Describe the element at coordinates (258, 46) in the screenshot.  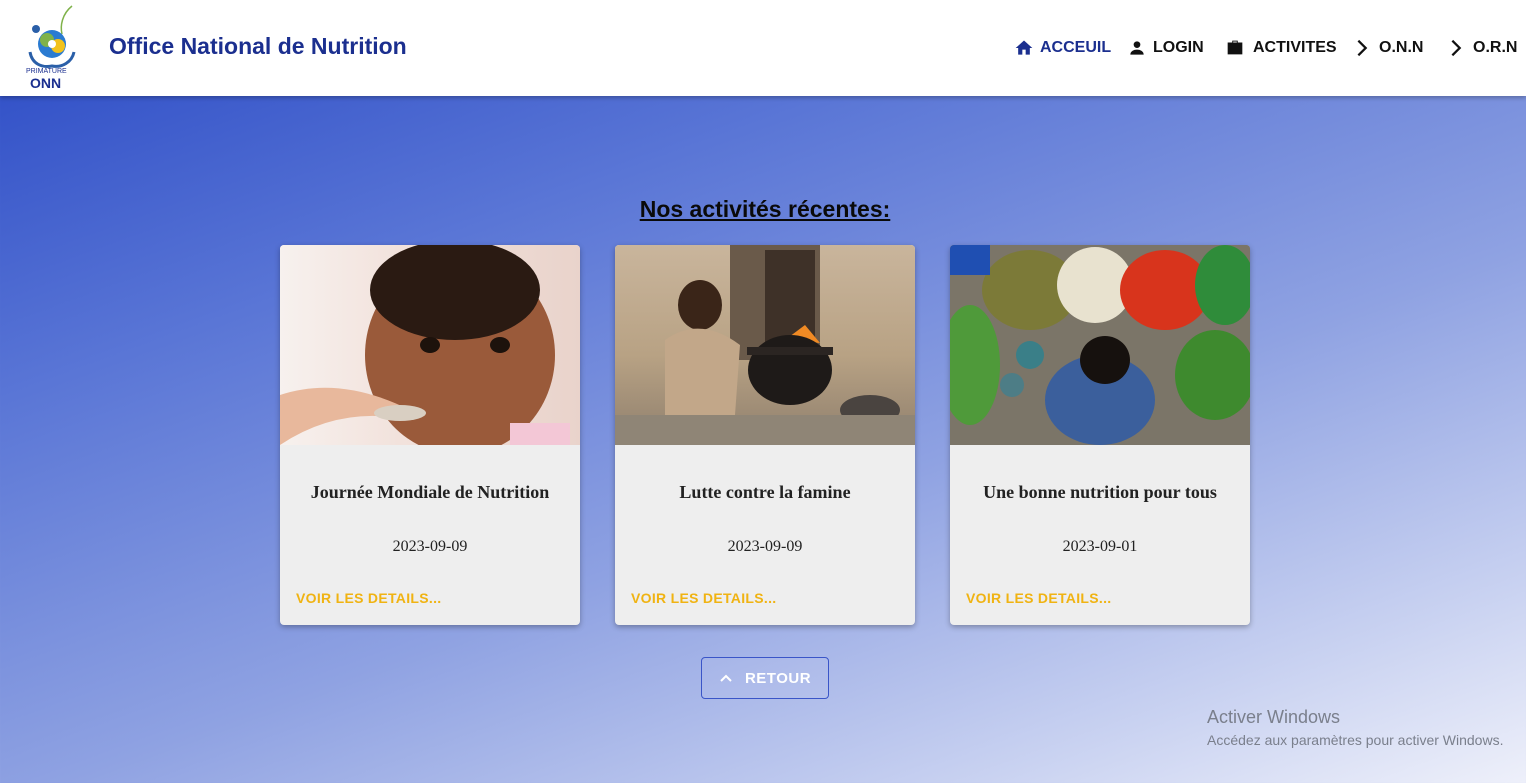
I see `site-title: Office National de Nutrition` at that location.